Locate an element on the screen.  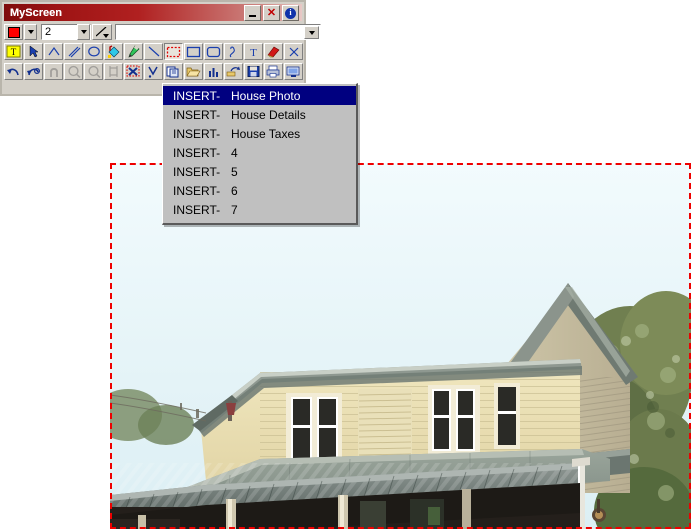
actions-toolbar is located at coordinates (154, 71).